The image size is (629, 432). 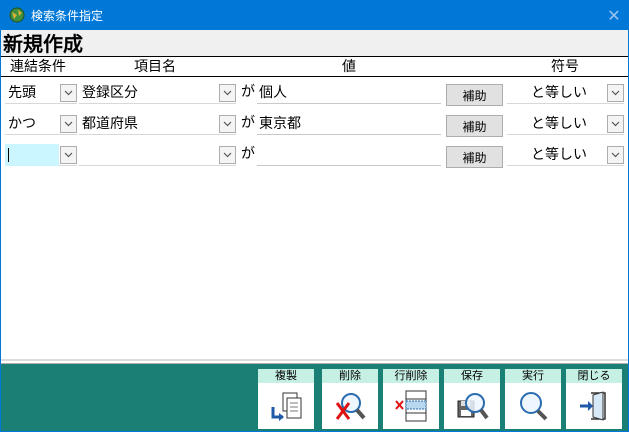 What do you see at coordinates (314, 56) in the screenshot?
I see `header-top-line` at bounding box center [314, 56].